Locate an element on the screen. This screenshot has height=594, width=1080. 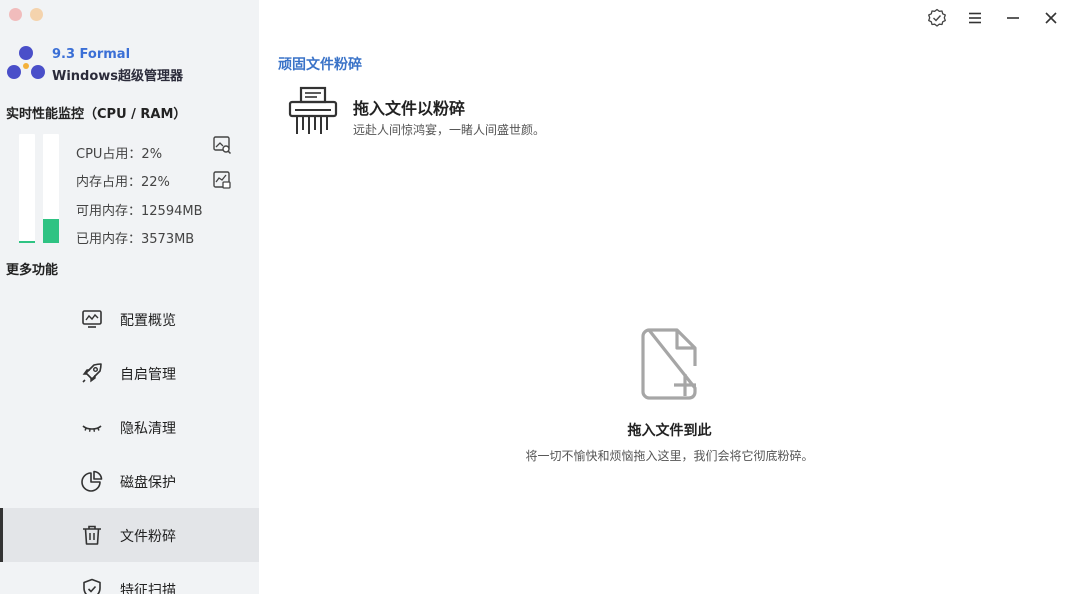
section-title: 顽固文件粉碎 is located at coordinates (320, 65).